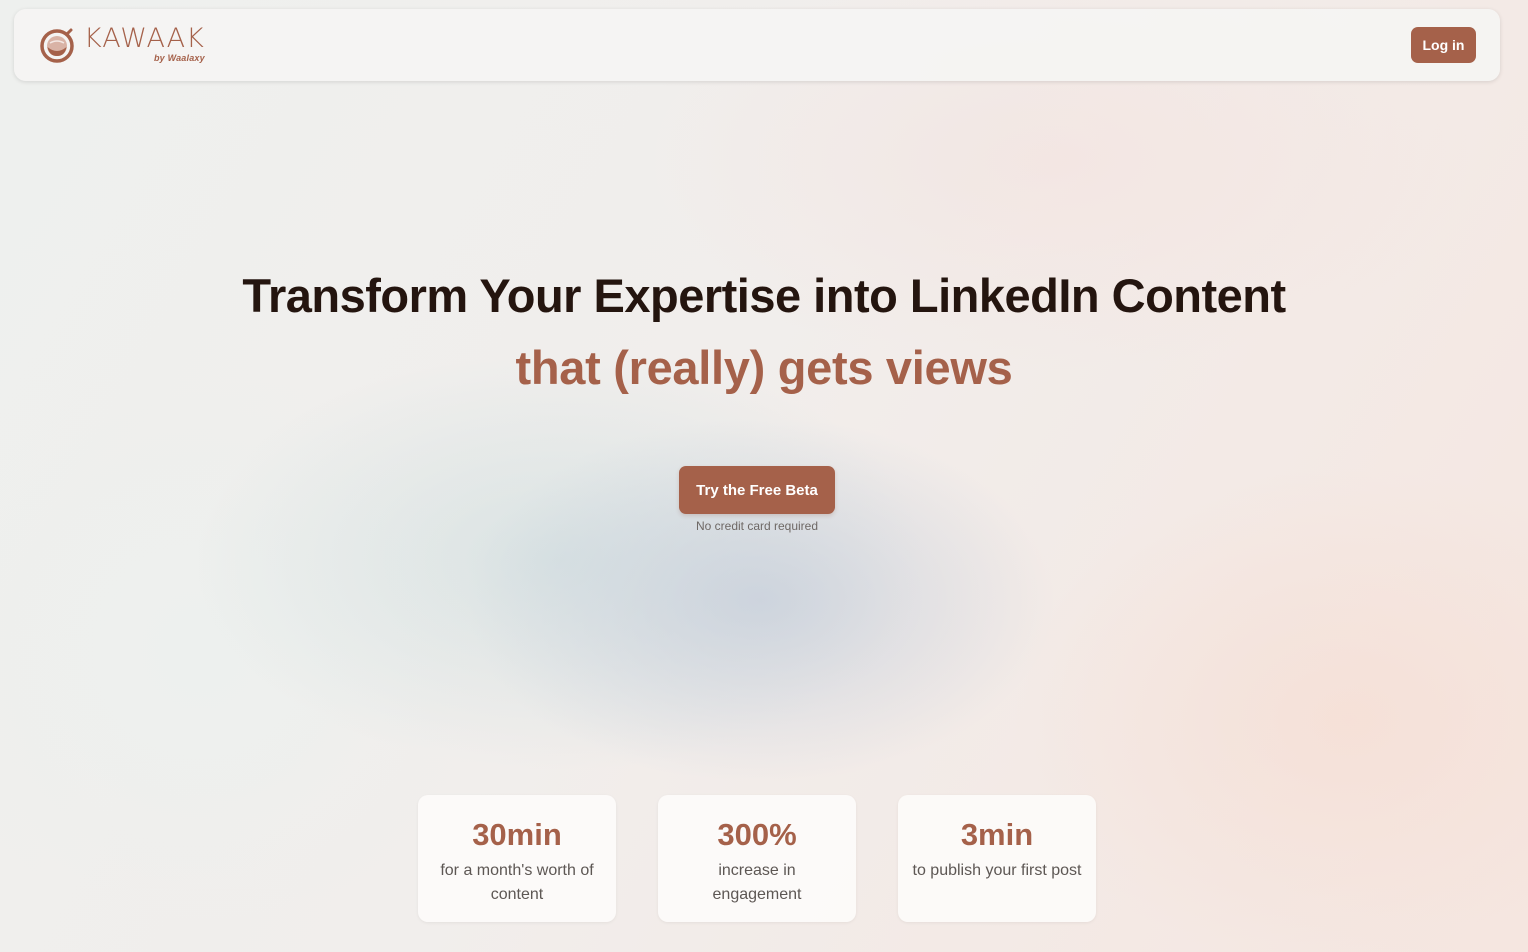 The width and height of the screenshot is (1528, 952). I want to click on stat-label: increase in engagement, so click(757, 882).